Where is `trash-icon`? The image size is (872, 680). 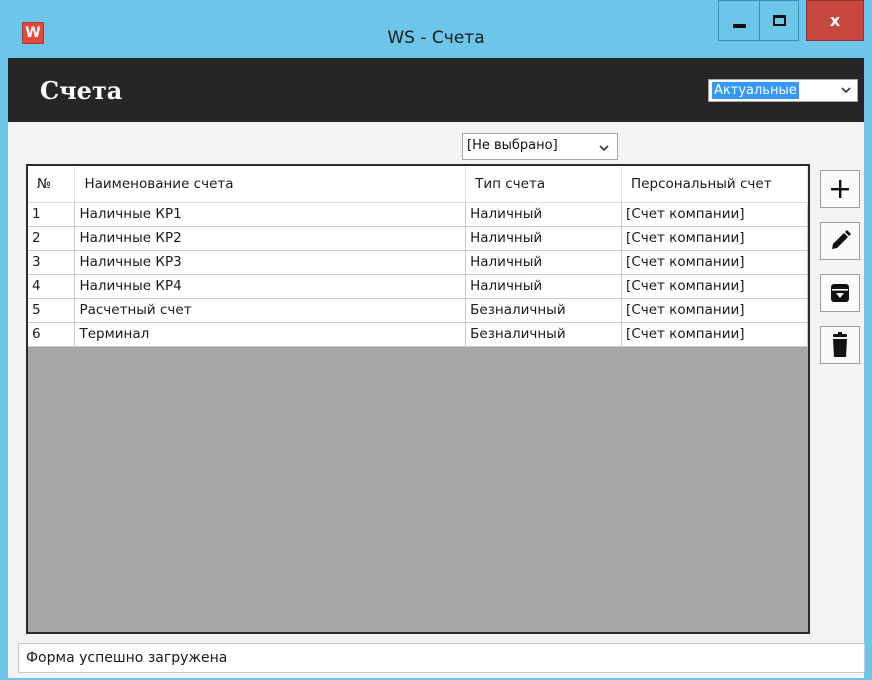 trash-icon is located at coordinates (840, 344).